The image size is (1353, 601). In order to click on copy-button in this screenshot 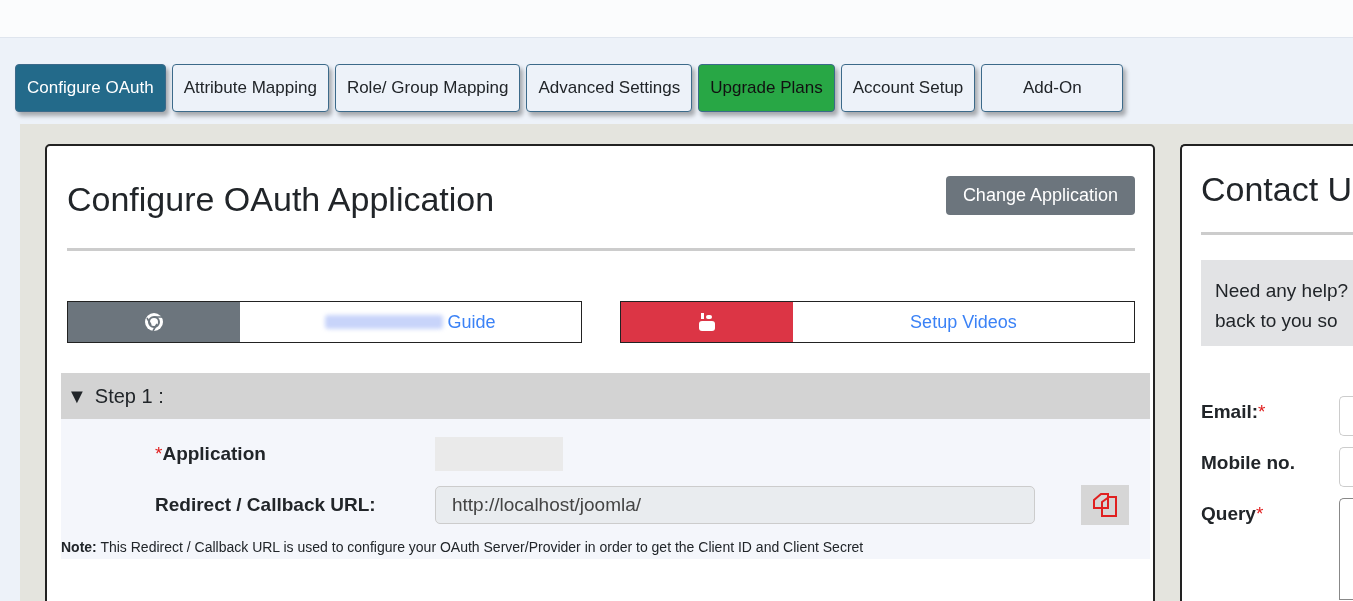, I will do `click(1105, 505)`.